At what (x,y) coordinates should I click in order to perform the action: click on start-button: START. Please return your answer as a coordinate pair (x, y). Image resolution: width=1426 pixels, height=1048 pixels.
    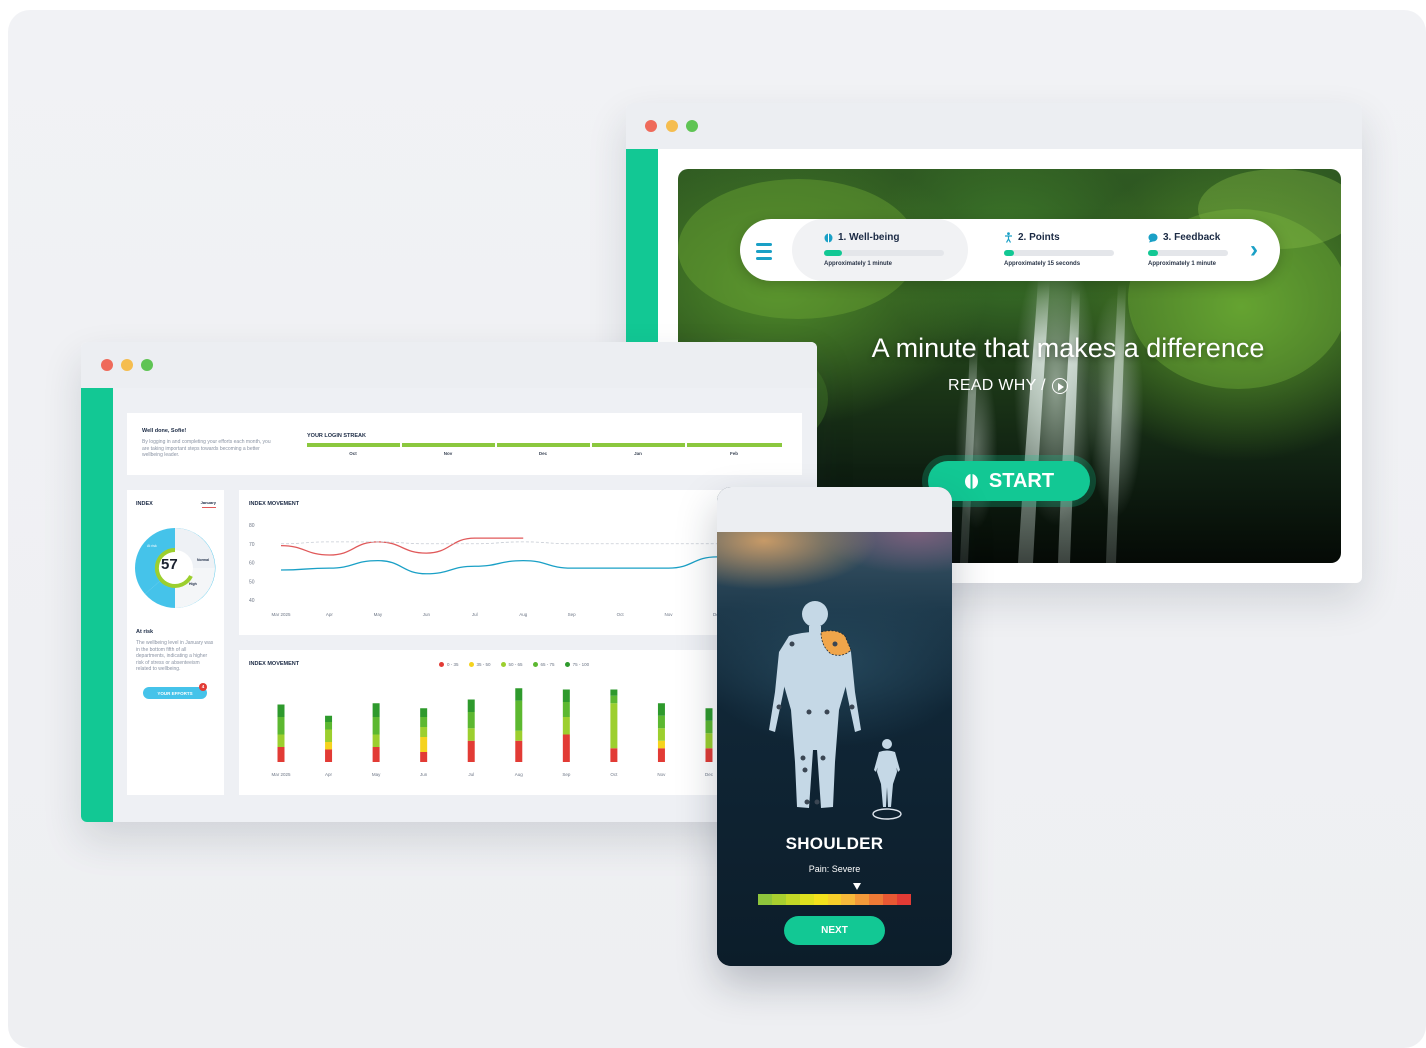
    Looking at the image, I should click on (1009, 481).